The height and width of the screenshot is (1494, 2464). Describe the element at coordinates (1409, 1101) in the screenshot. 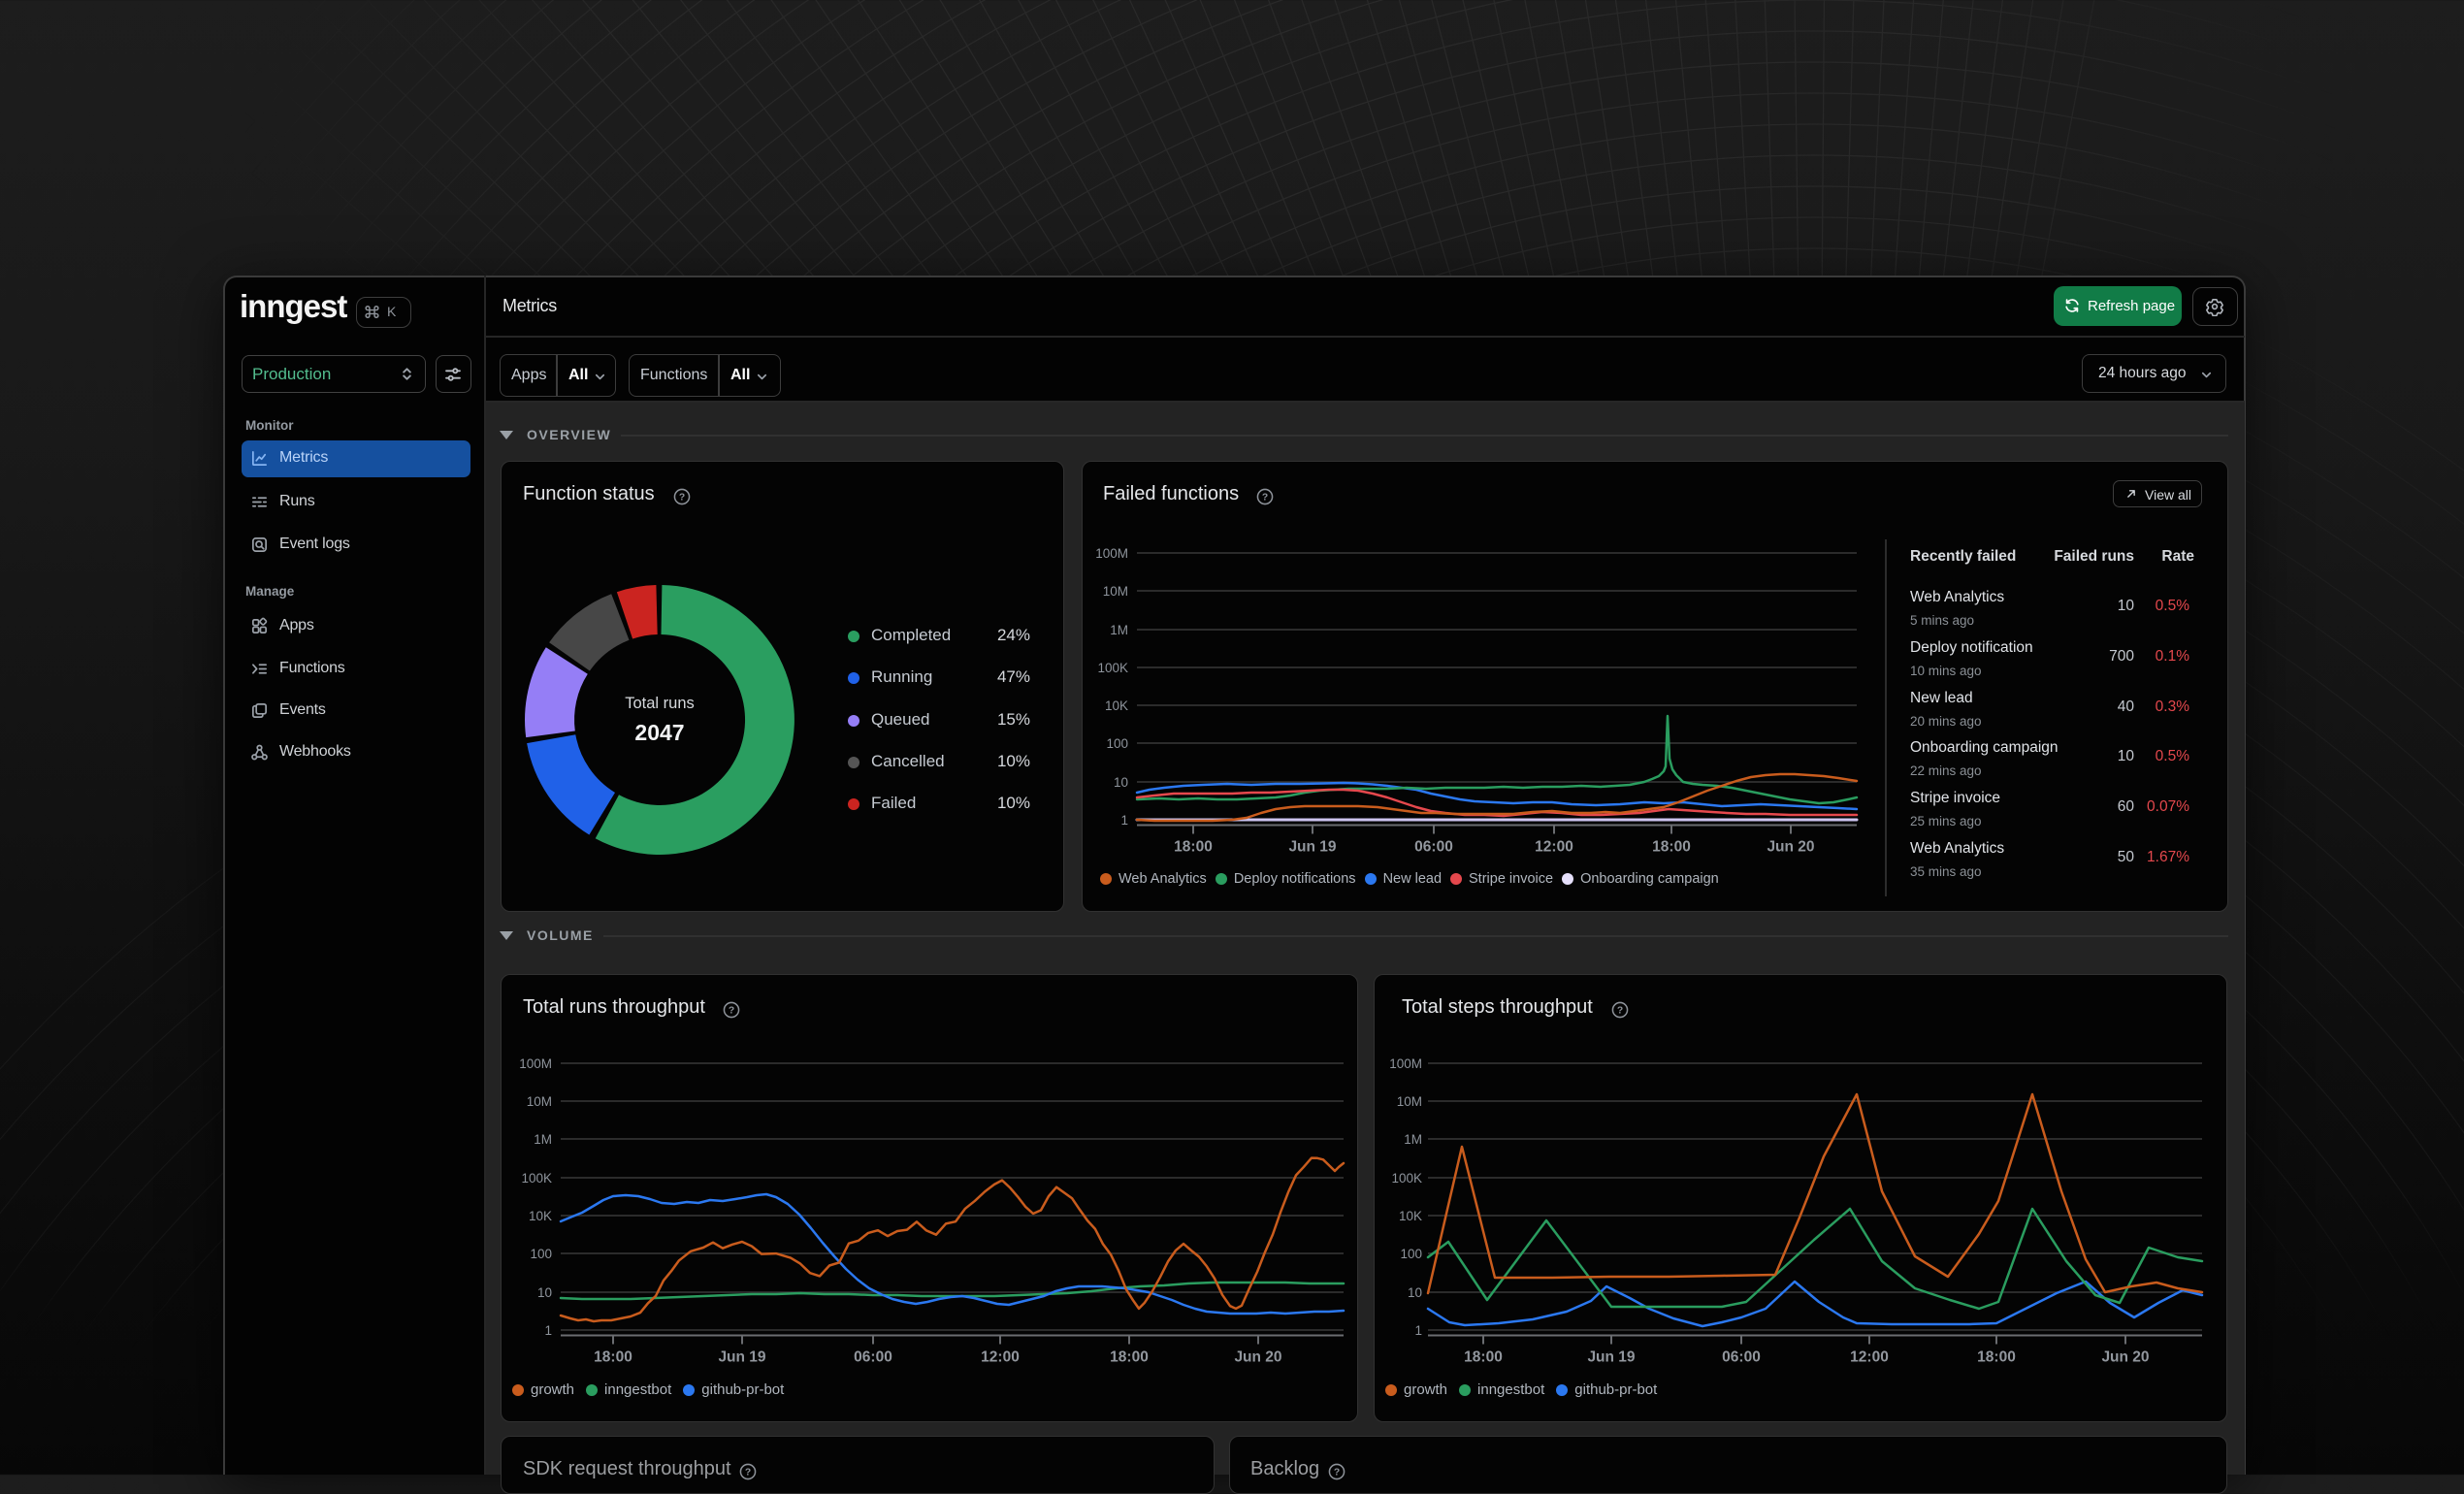

I see `svg-text: 10M` at that location.